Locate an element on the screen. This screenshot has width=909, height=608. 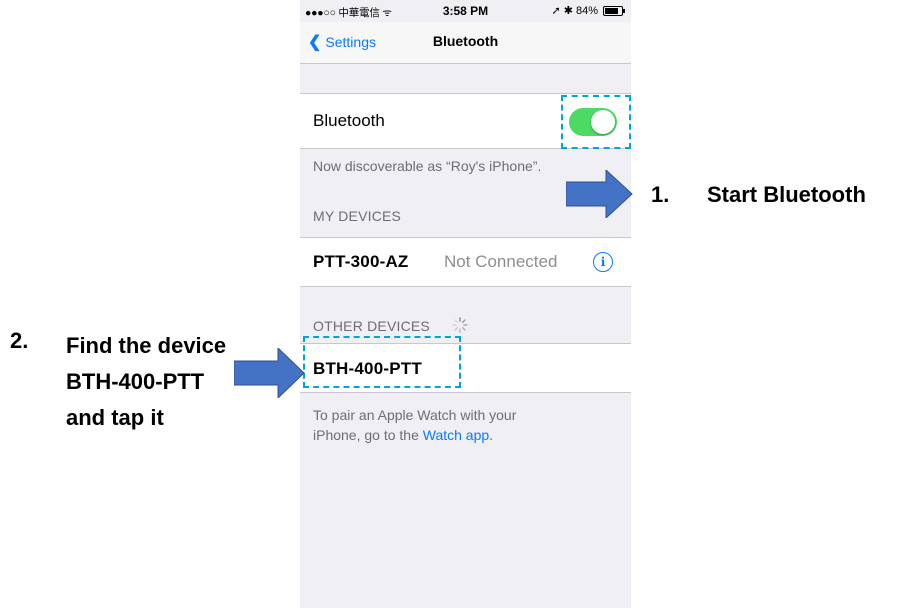
nav-bar: ❮ Settings Bluetooth is located at coordinates (465, 43).